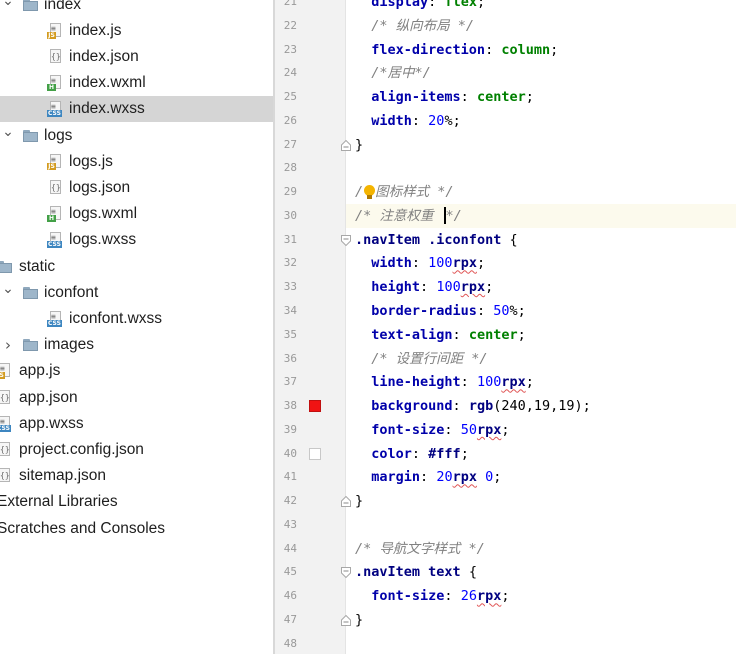 The height and width of the screenshot is (654, 736). Describe the element at coordinates (136, 9) in the screenshot. I see `tree-item-index: ⌄ index` at that location.